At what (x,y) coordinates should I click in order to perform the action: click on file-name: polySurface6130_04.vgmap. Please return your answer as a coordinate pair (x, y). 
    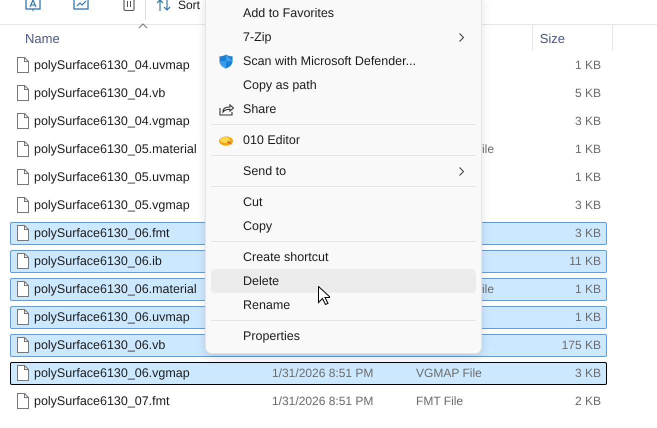
    Looking at the image, I should click on (112, 121).